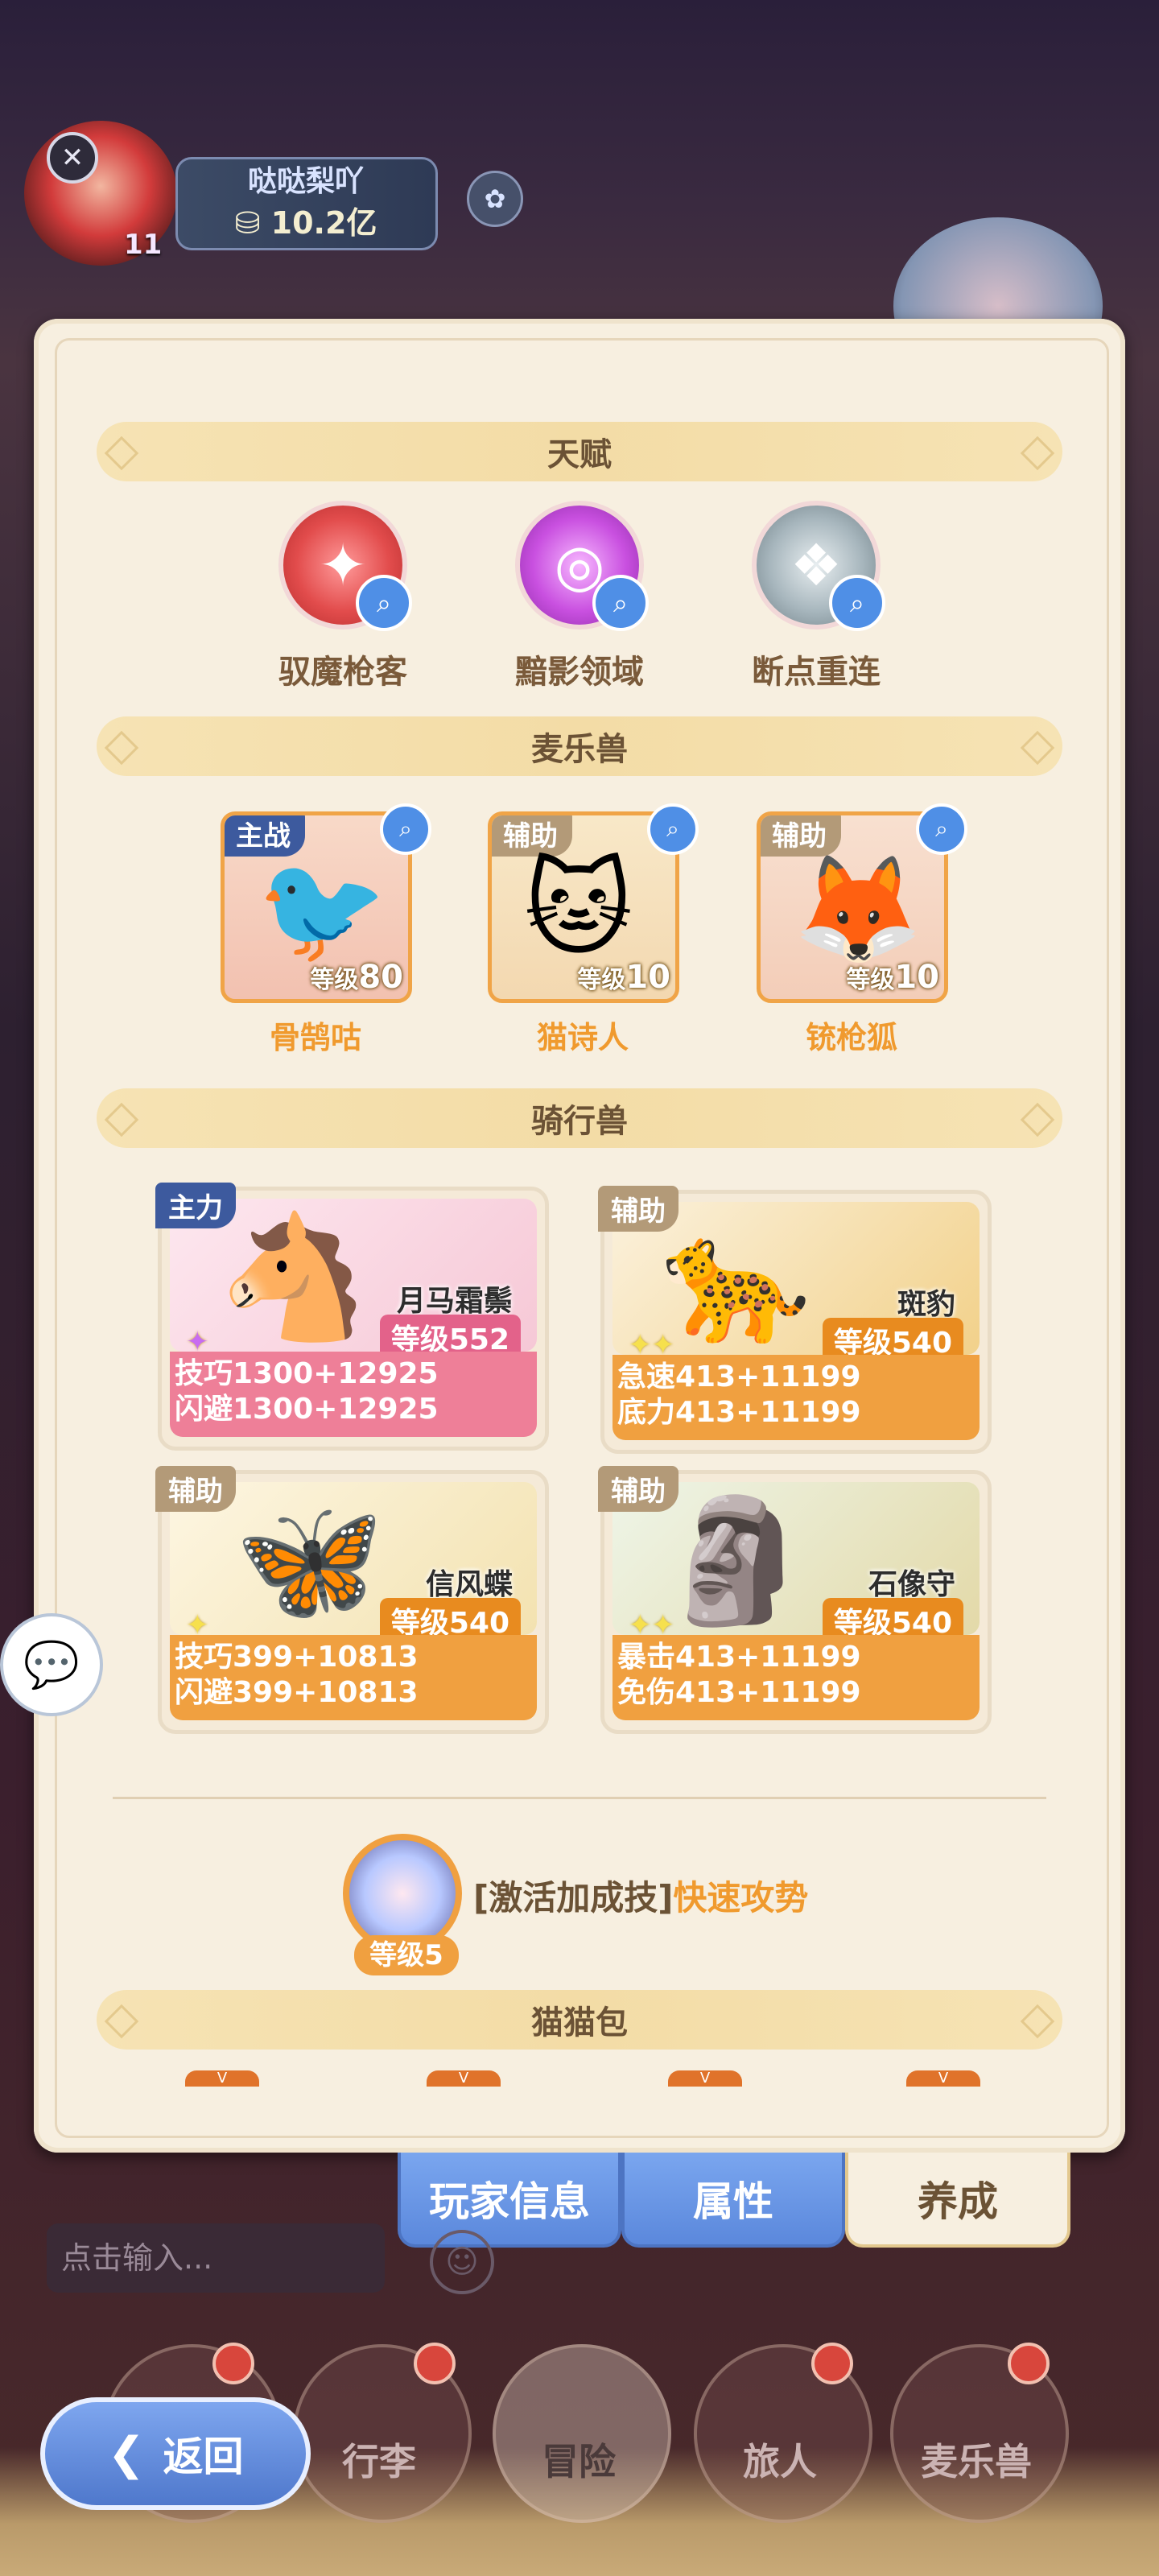 The image size is (1159, 2576). I want to click on mount-stats: 技巧399+10813 闪避399+10813, so click(353, 1677).